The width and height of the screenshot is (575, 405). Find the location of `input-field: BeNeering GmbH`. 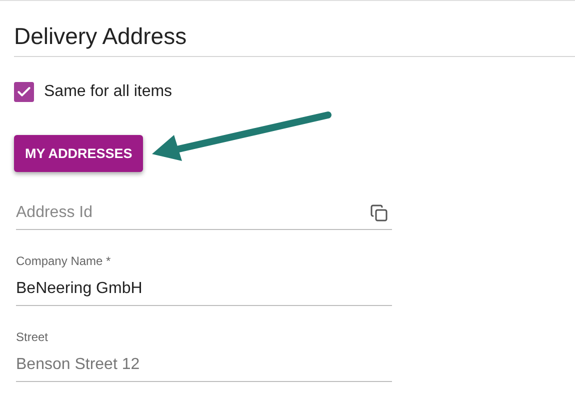

input-field: BeNeering GmbH is located at coordinates (79, 289).